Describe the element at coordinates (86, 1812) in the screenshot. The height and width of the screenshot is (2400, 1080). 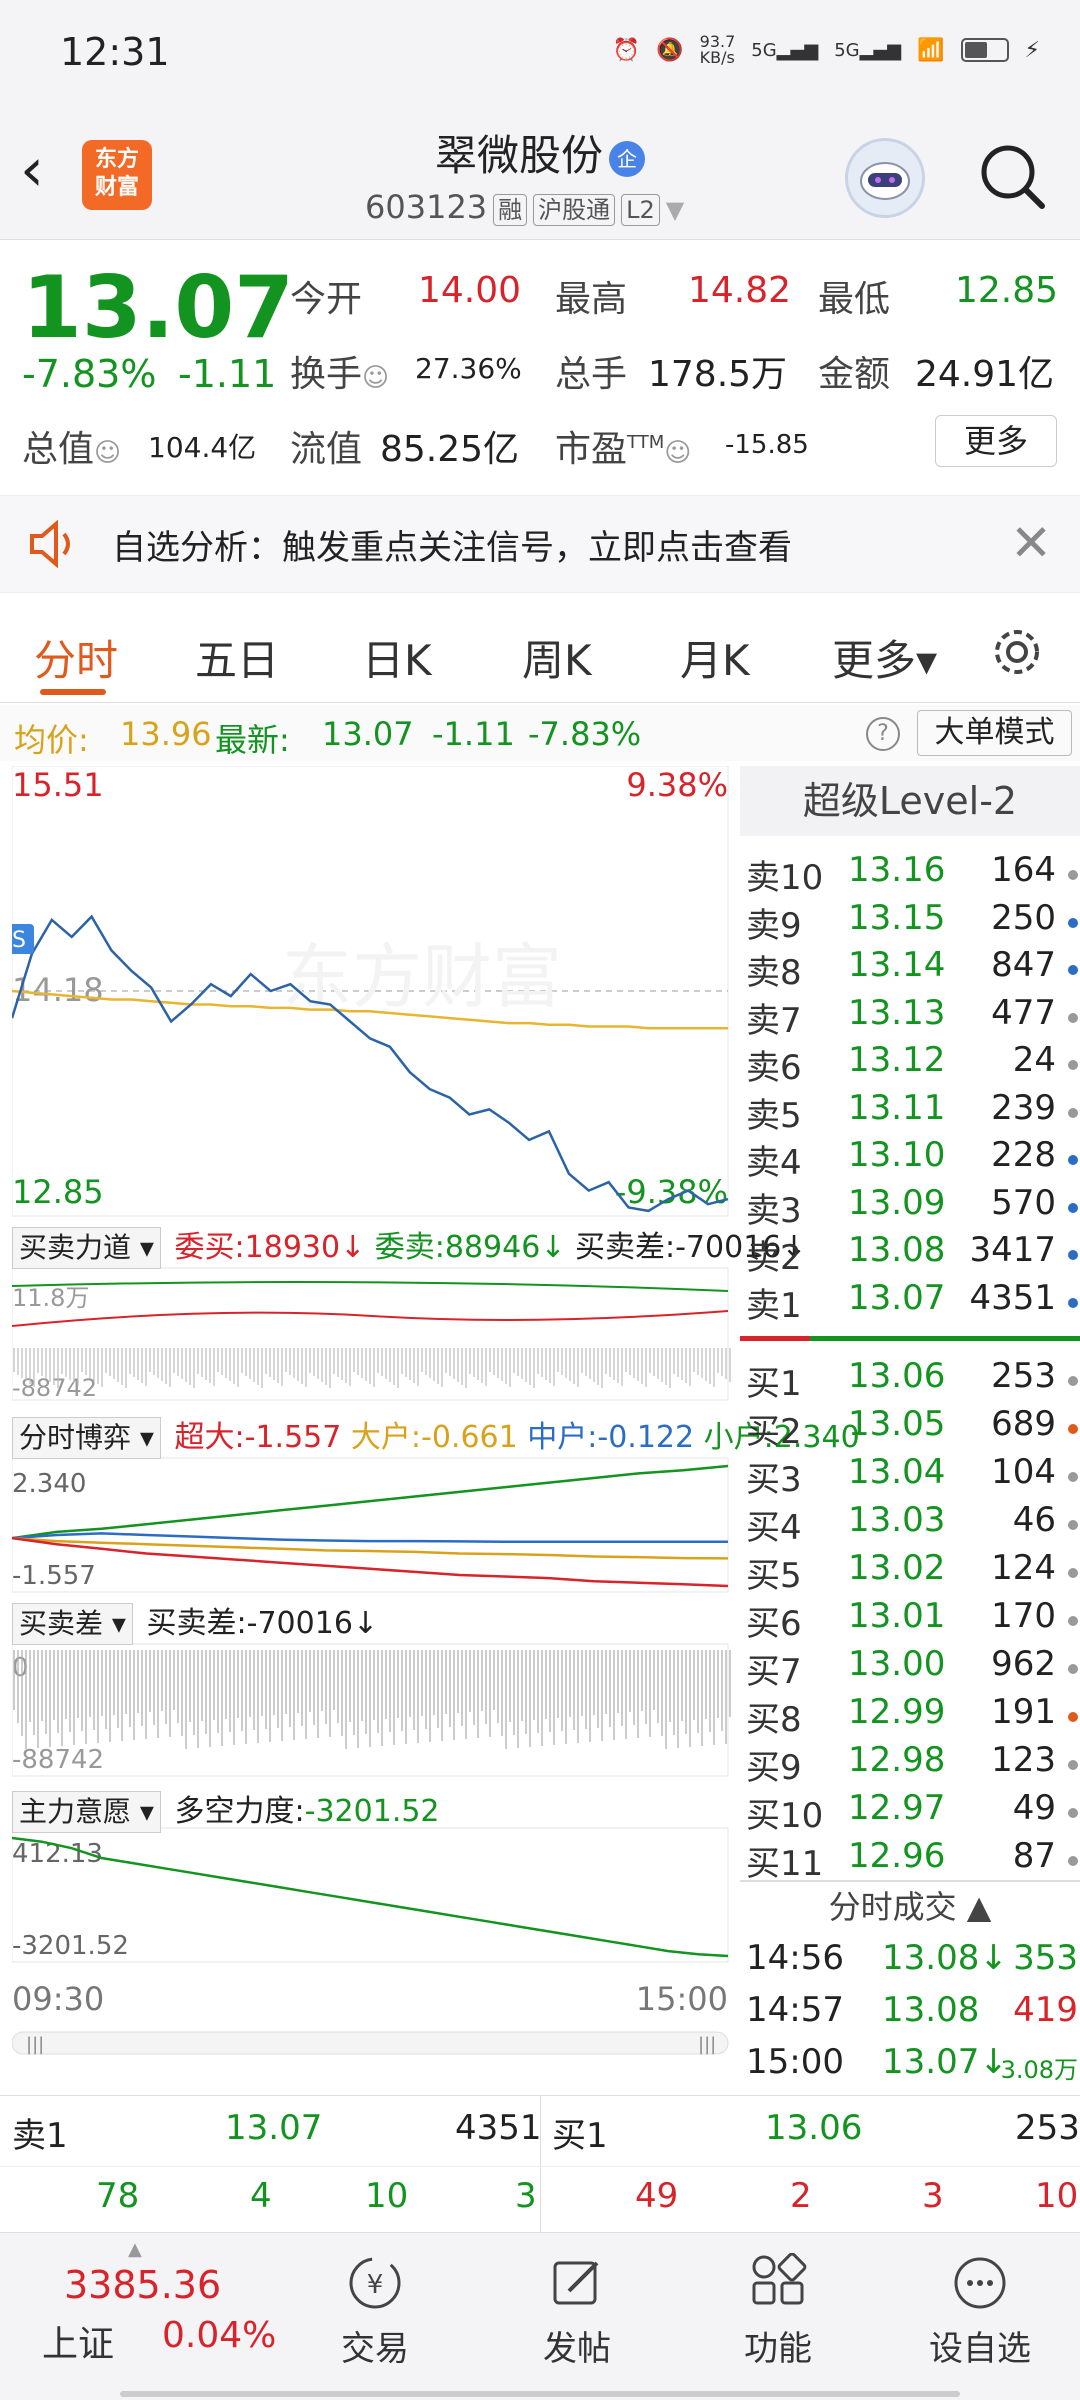
I see `panel4-selector: 主力意愿 ▾` at that location.